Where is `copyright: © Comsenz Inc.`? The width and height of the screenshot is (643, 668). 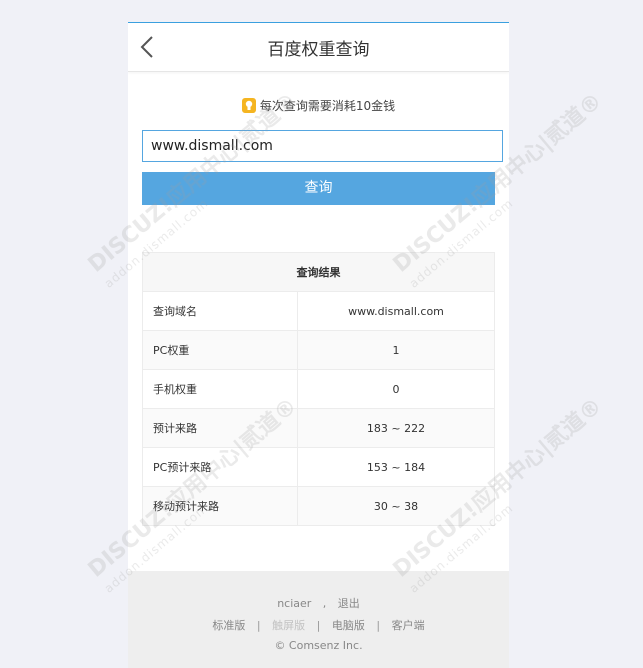
copyright: © Comsenz Inc. is located at coordinates (318, 645).